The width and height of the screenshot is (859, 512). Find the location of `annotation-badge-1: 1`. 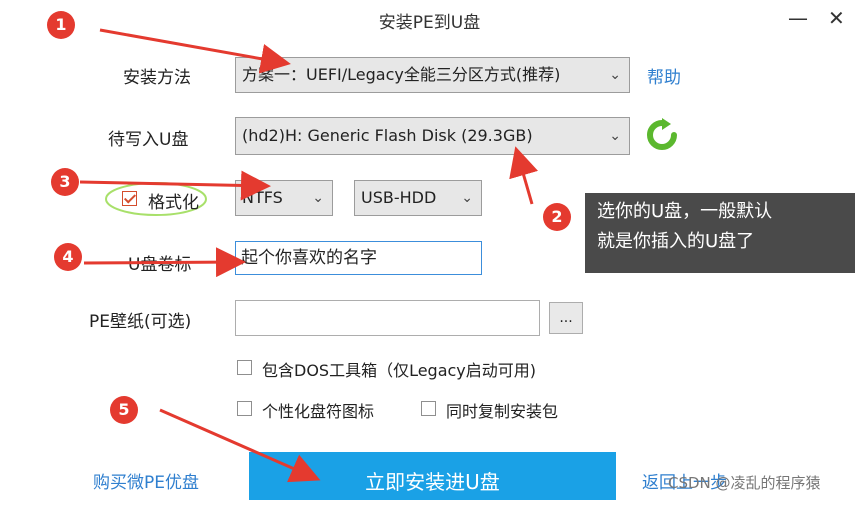

annotation-badge-1: 1 is located at coordinates (61, 25).